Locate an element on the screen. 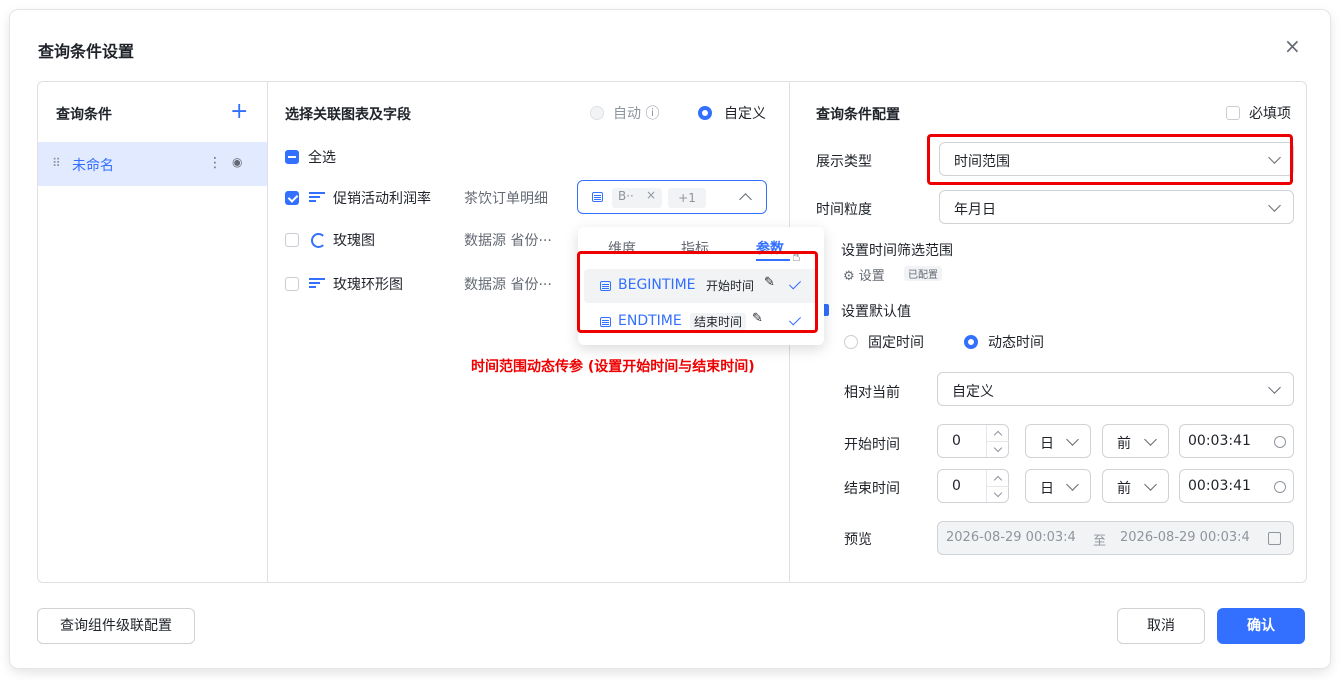 Image resolution: width=1342 pixels, height=680 pixels. cascade-config-button: 查询组件级联配置 is located at coordinates (116, 626).